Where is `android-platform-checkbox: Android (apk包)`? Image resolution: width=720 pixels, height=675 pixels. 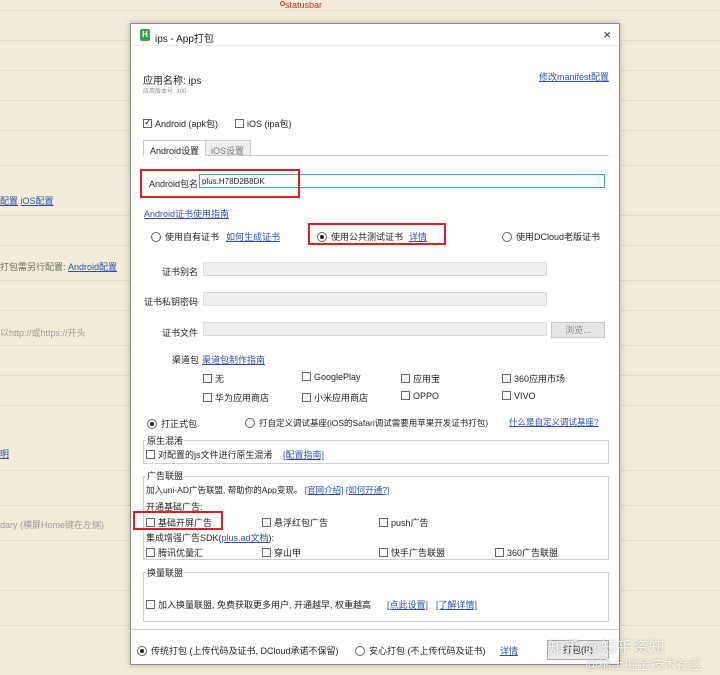
android-platform-checkbox: Android (apk包) is located at coordinates (180, 123).